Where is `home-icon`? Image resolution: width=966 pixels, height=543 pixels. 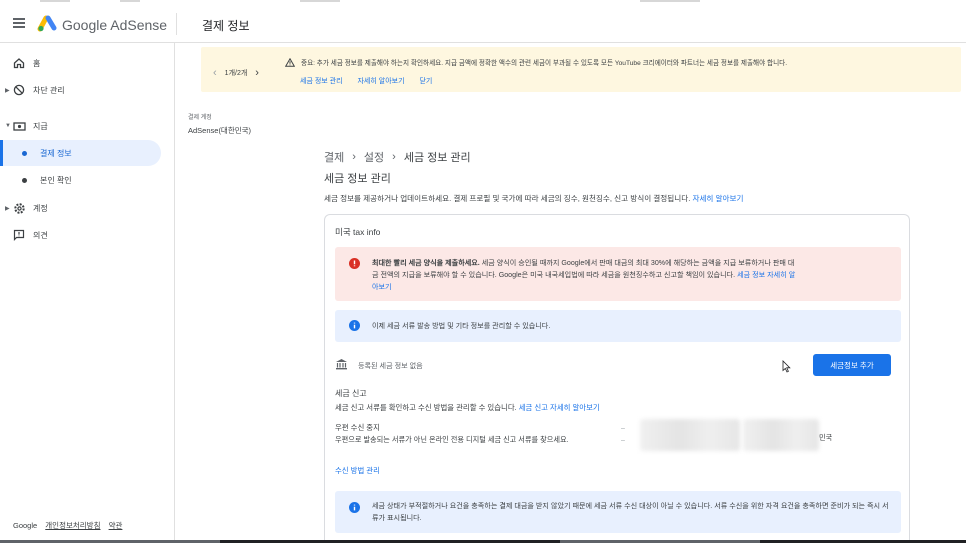
home-icon is located at coordinates (19, 63).